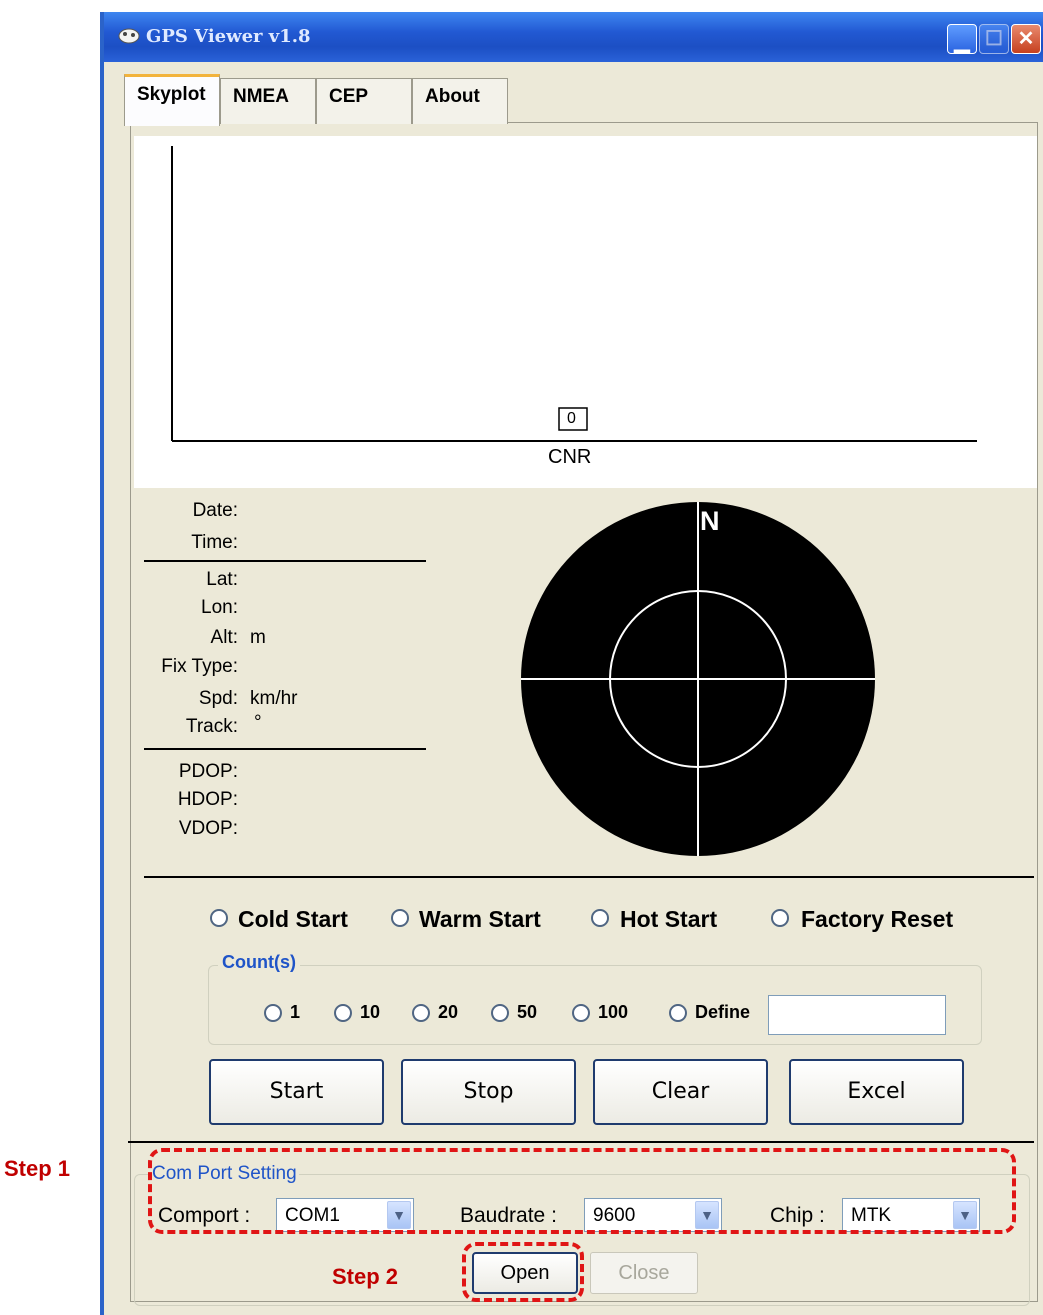 The width and height of the screenshot is (1043, 1315). I want to click on tab-skyplot: Skyplot, so click(172, 100).